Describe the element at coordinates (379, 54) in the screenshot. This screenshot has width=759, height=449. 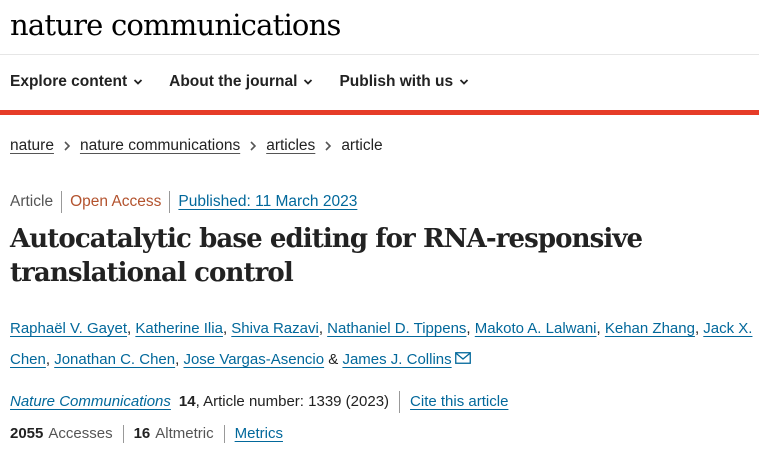
I see `header-divider` at that location.